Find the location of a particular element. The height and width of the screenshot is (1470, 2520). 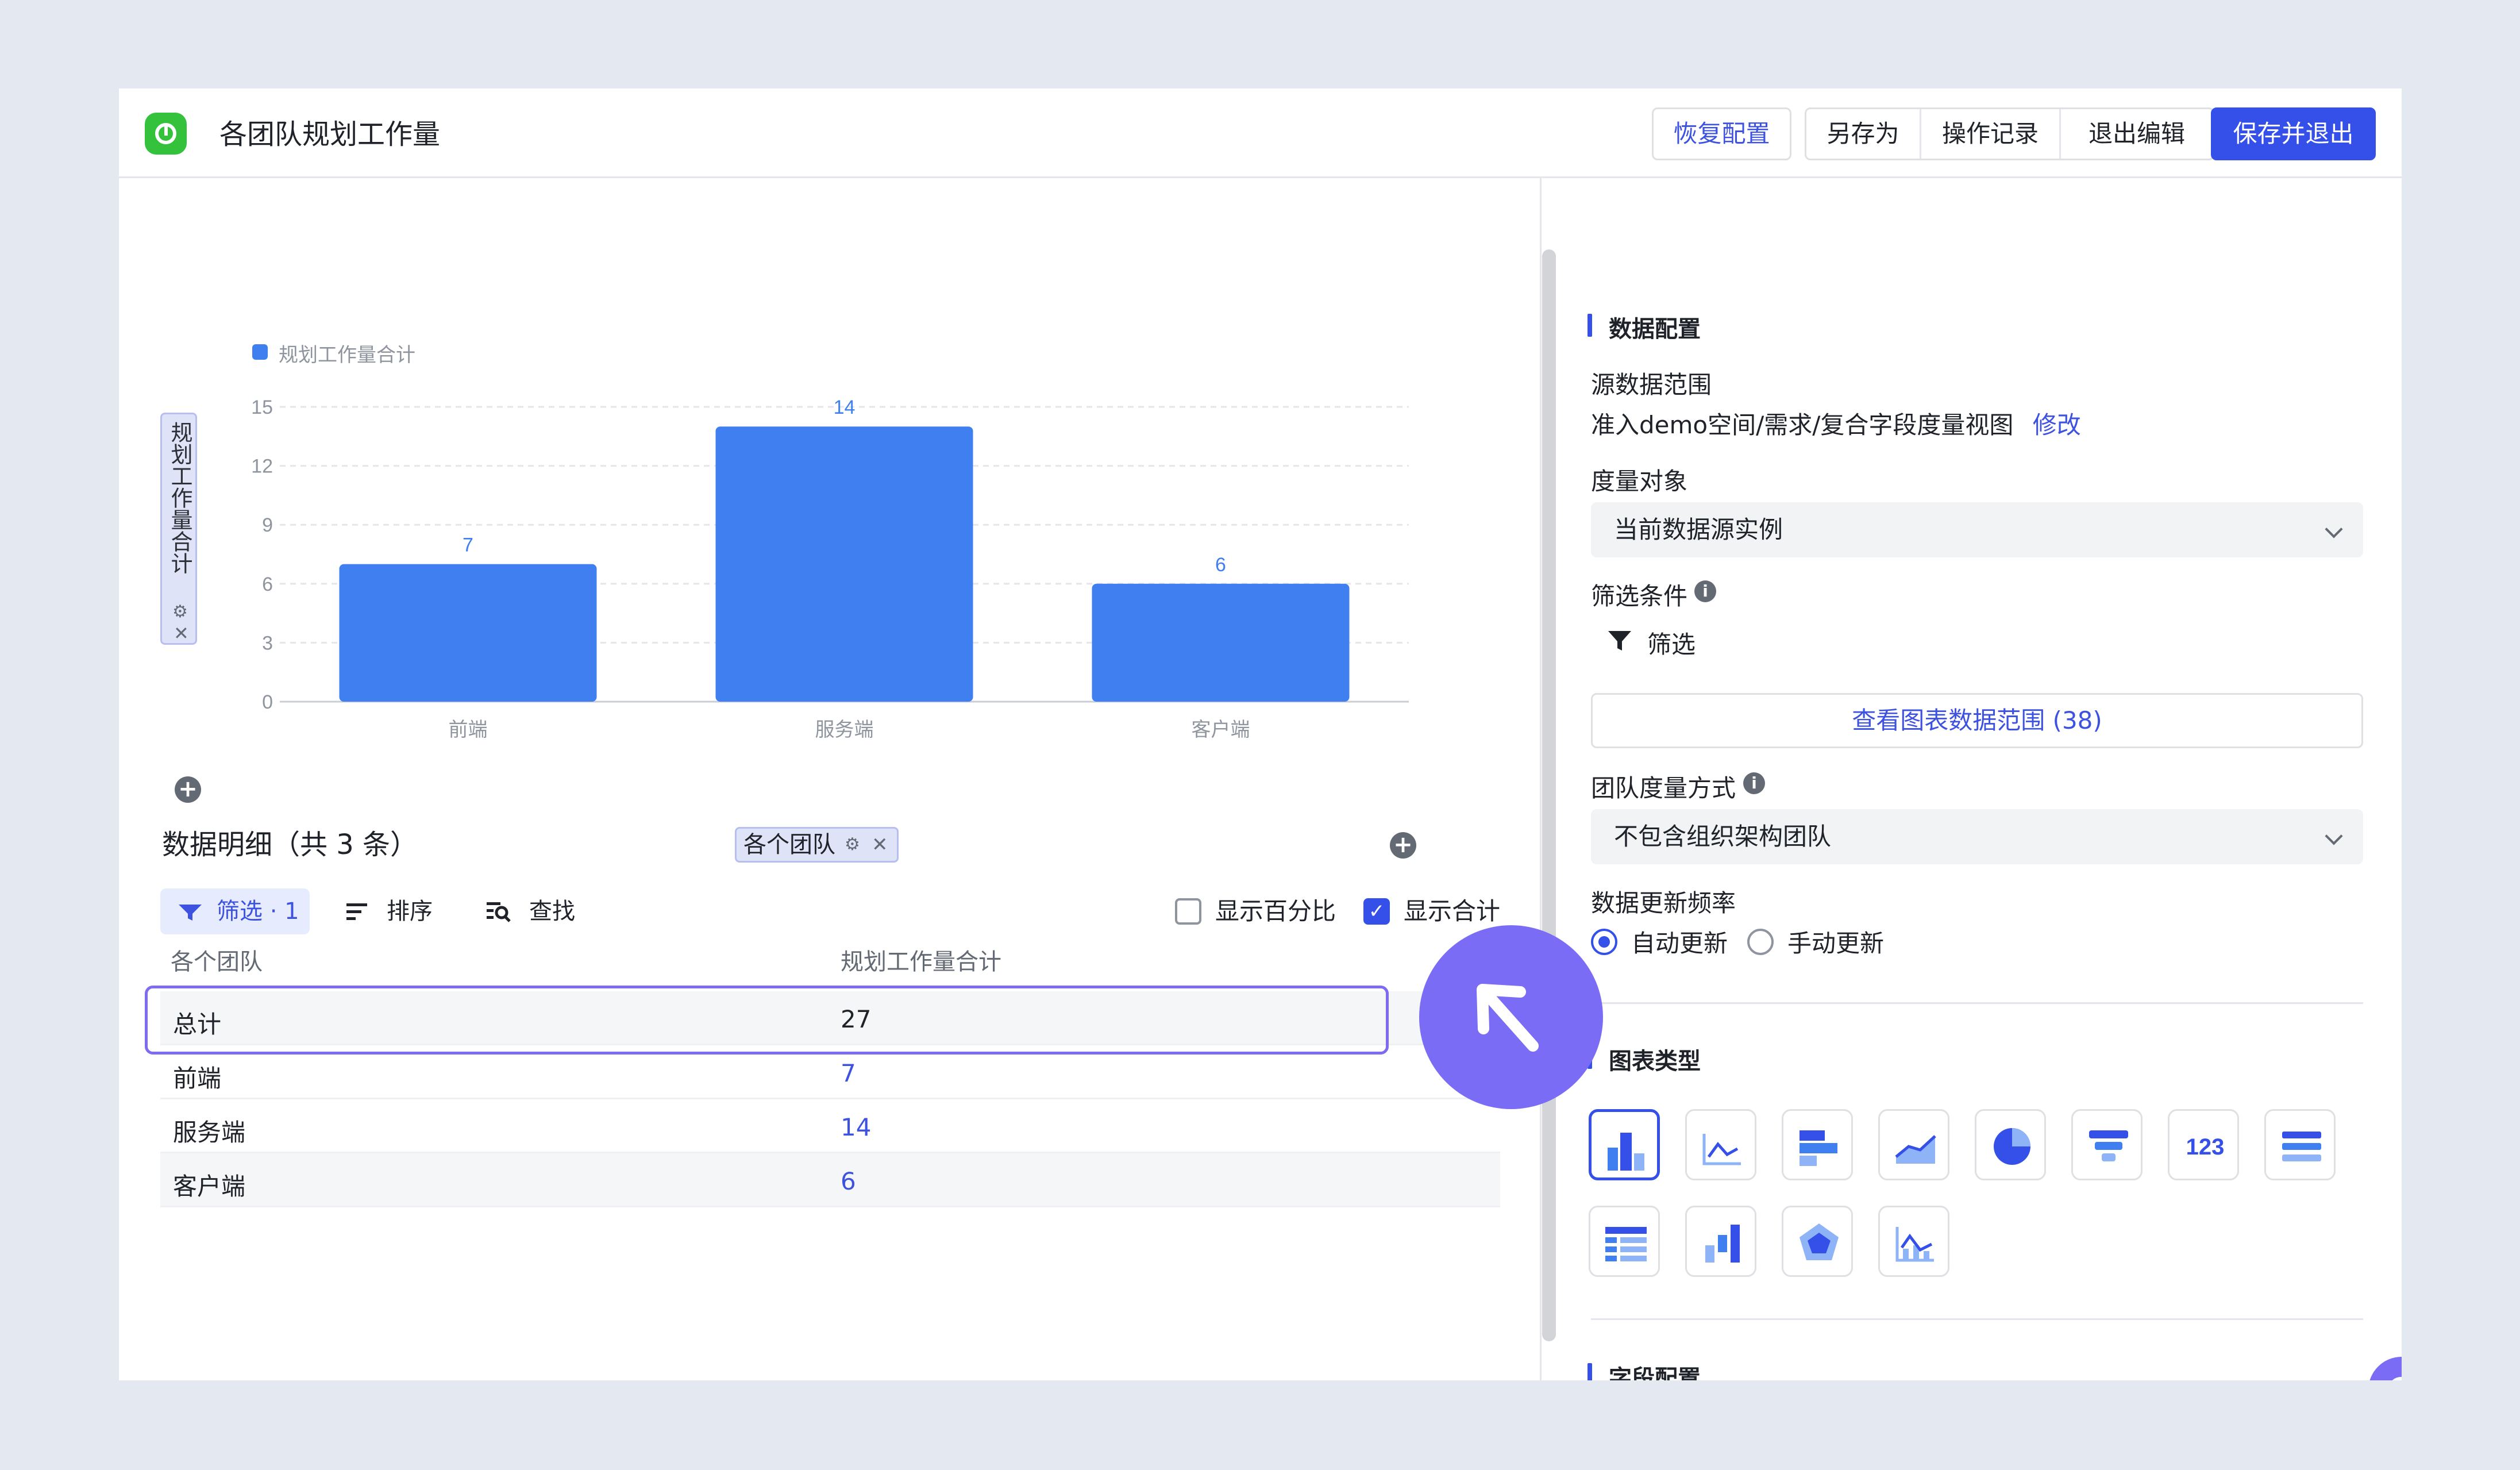

number-card-icon: 123 is located at coordinates (2204, 1144).